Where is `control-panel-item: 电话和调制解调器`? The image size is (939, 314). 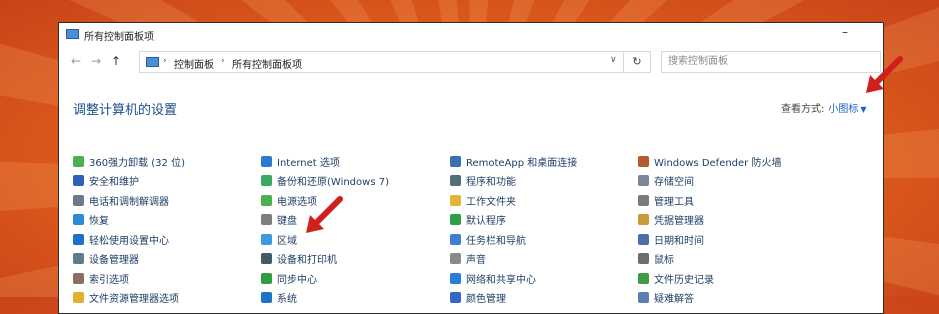 control-panel-item: 电话和调制解调器 is located at coordinates (121, 200).